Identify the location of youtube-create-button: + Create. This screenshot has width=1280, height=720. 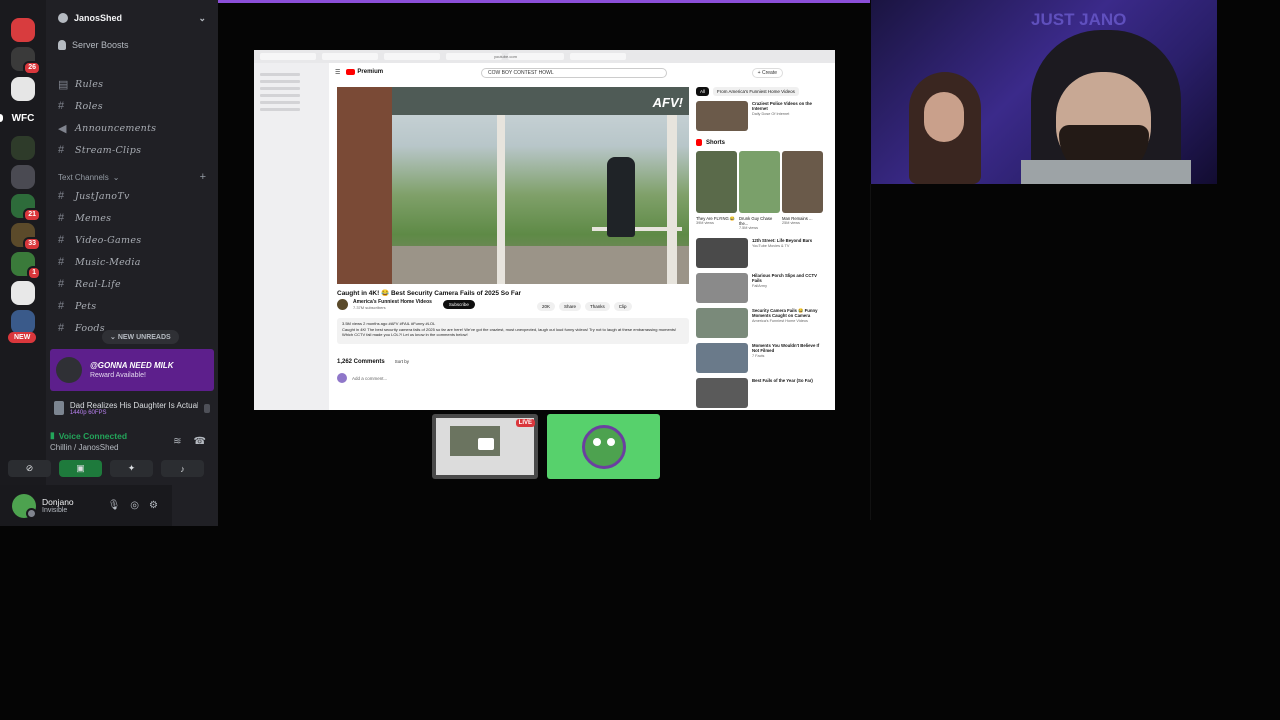
(767, 73).